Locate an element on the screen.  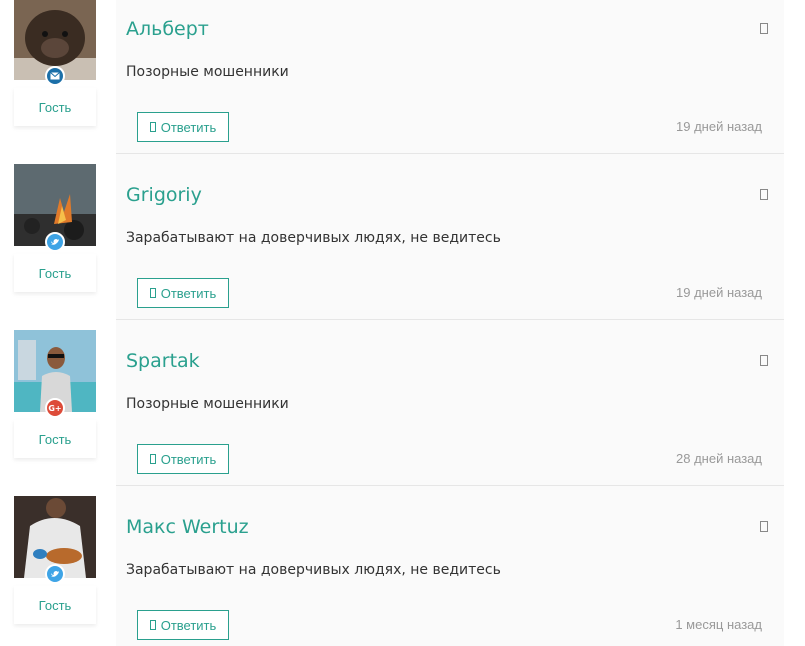
comment-timestamp: 1 месяц назад is located at coordinates (718, 624).